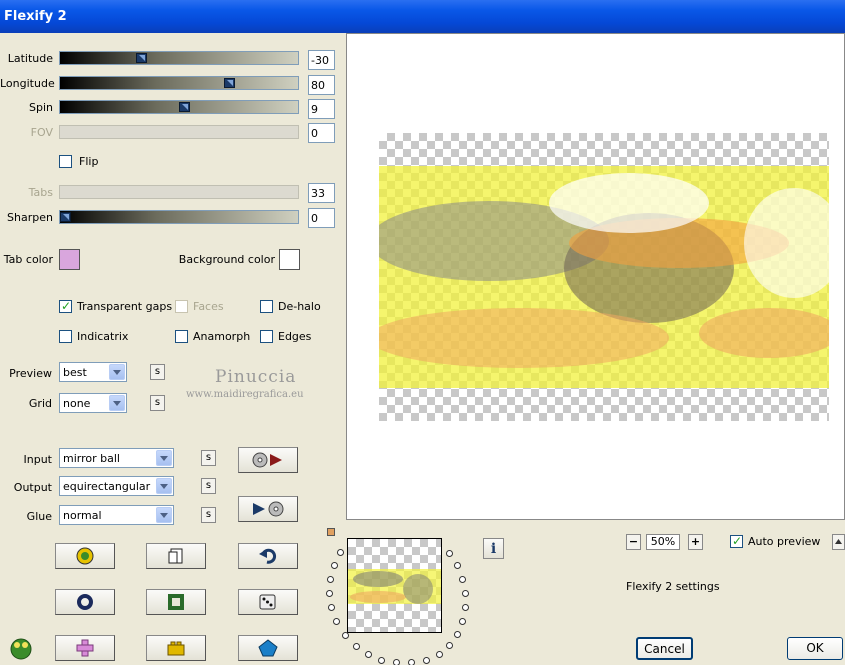 This screenshot has height=665, width=845. Describe the element at coordinates (256, 377) in the screenshot. I see `watermark-name: Pinuccia` at that location.